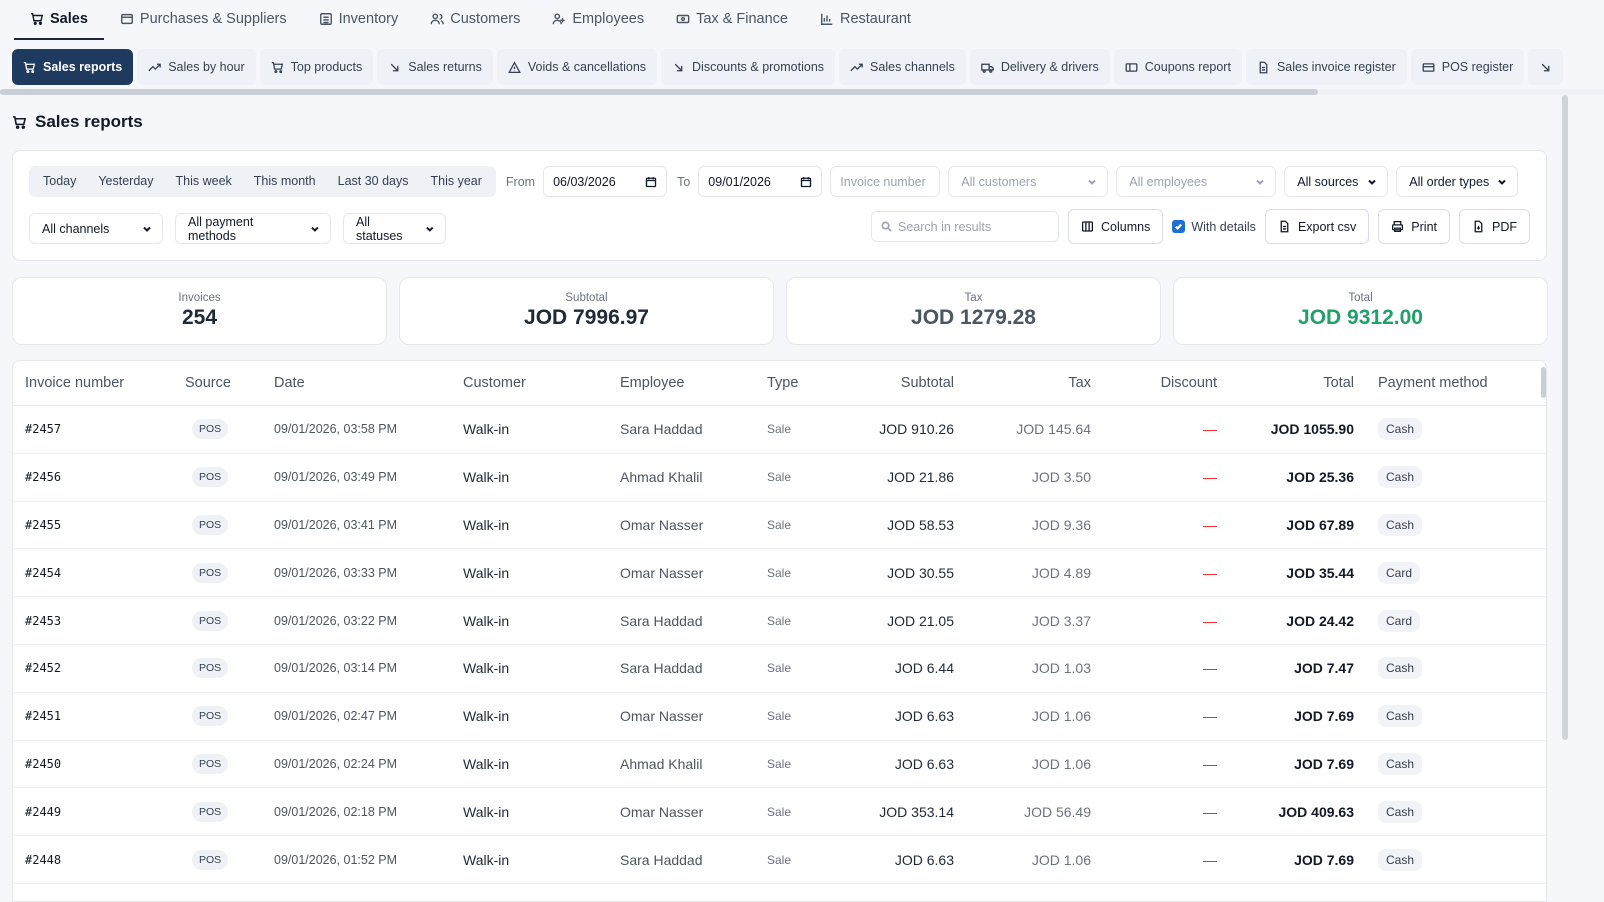  I want to click on export-csv-button: Export csv, so click(1317, 226).